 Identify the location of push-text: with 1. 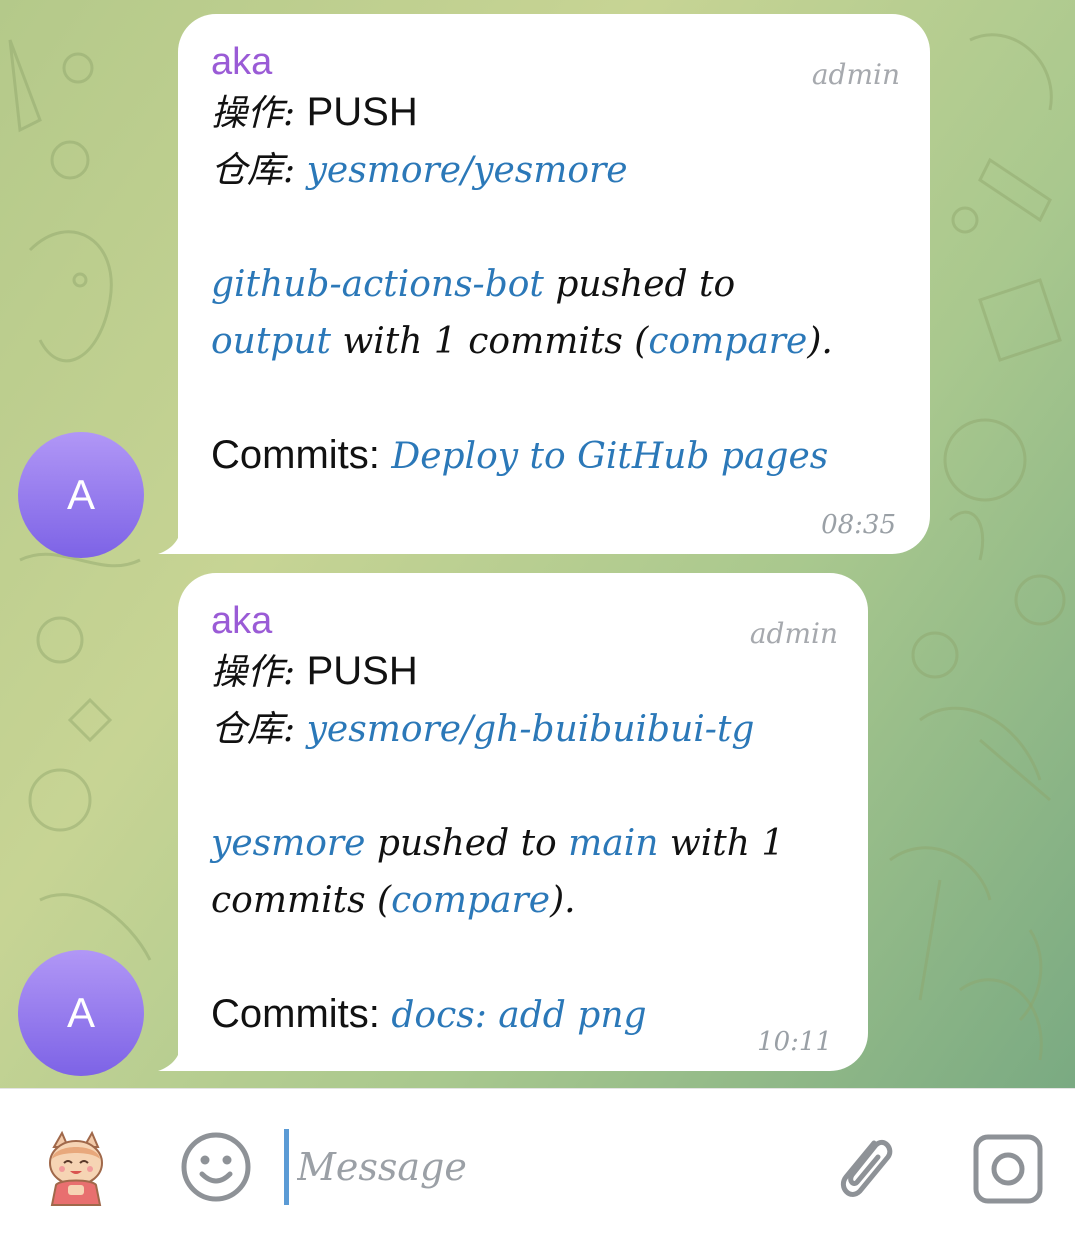
(721, 843).